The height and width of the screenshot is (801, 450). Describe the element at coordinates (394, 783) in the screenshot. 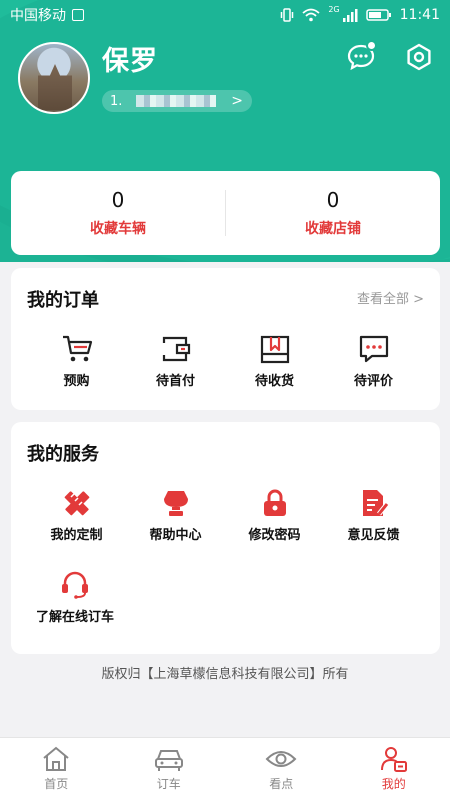

I see `tab-mine-label: 我的` at that location.